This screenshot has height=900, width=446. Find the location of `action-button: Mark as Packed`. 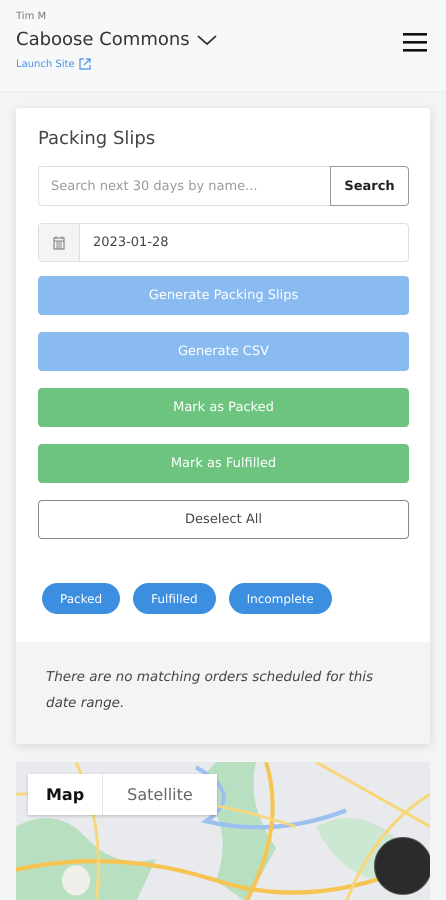

action-button: Mark as Packed is located at coordinates (223, 407).